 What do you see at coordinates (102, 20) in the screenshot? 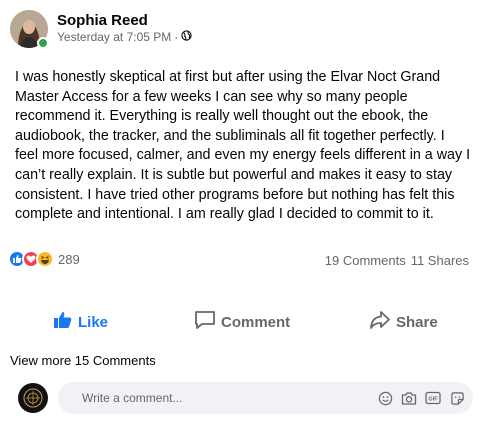
I see `author-name: Sophia Reed` at bounding box center [102, 20].